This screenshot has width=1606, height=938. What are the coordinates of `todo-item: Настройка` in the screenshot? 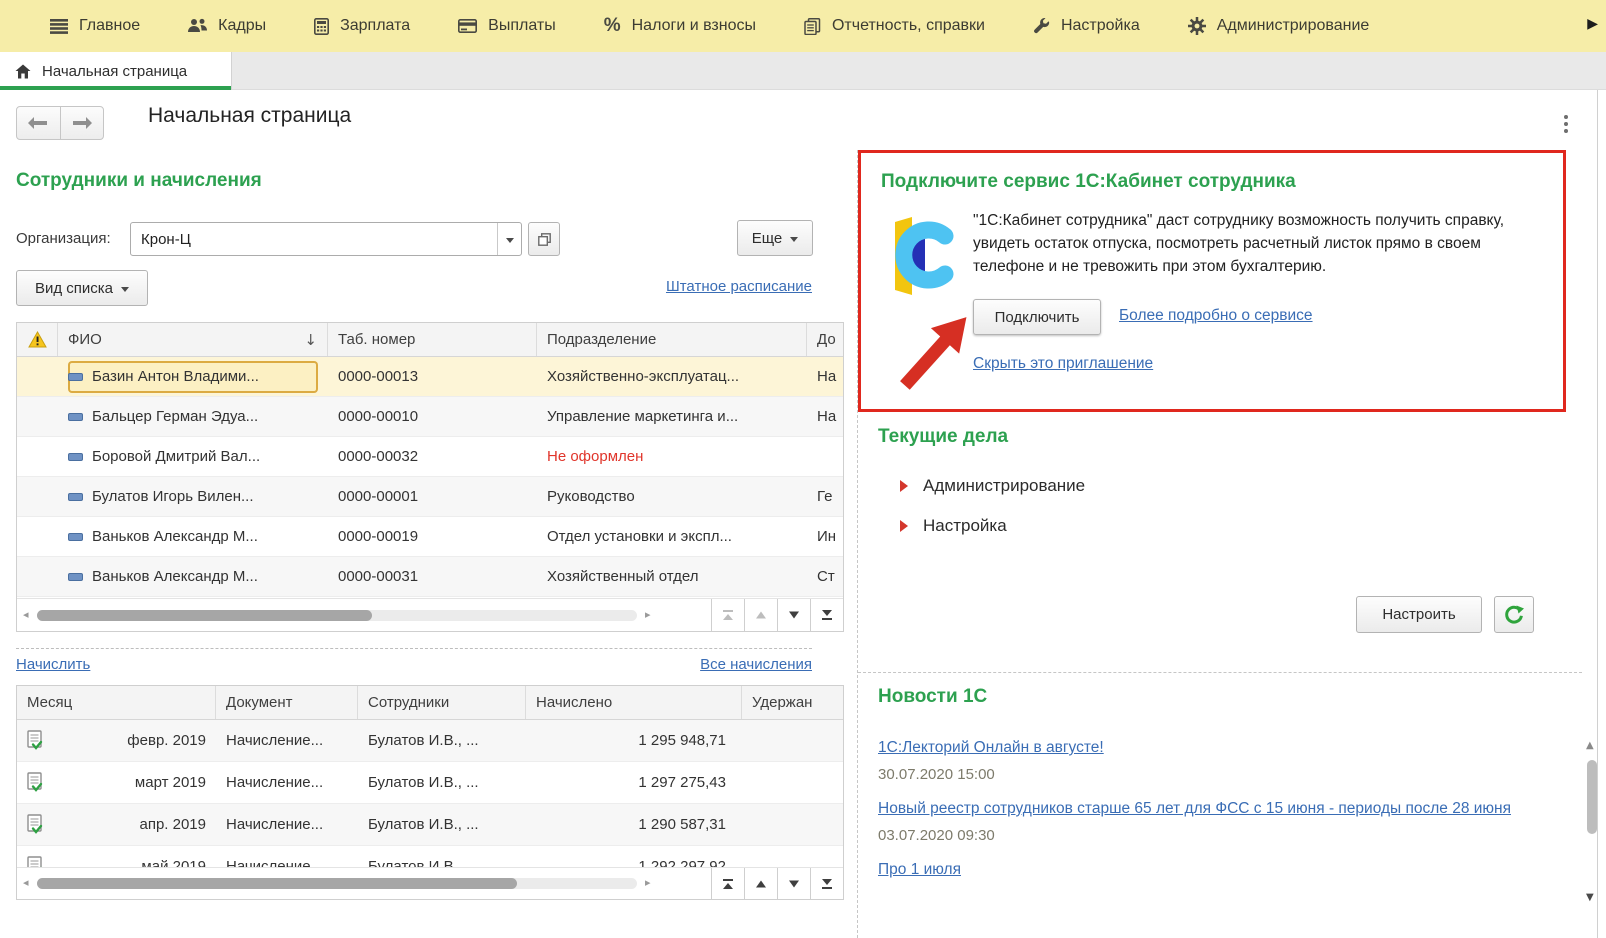 It's located at (992, 526).